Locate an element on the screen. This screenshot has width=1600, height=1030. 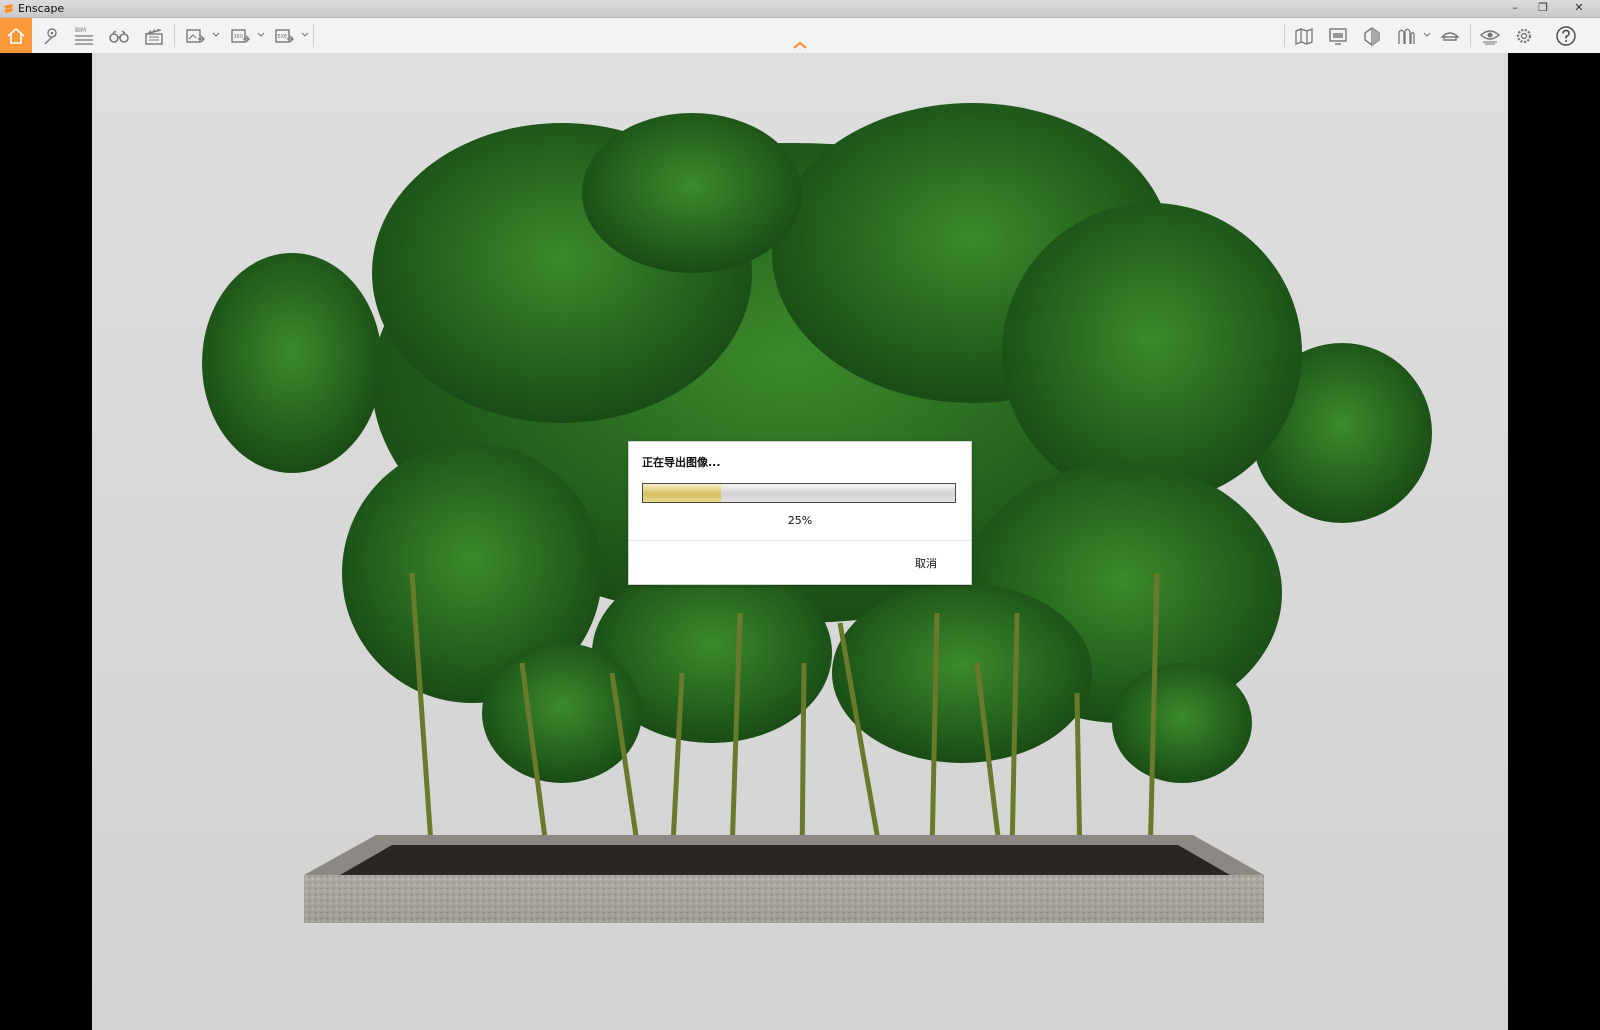
presentation-icon is located at coordinates (1338, 36).